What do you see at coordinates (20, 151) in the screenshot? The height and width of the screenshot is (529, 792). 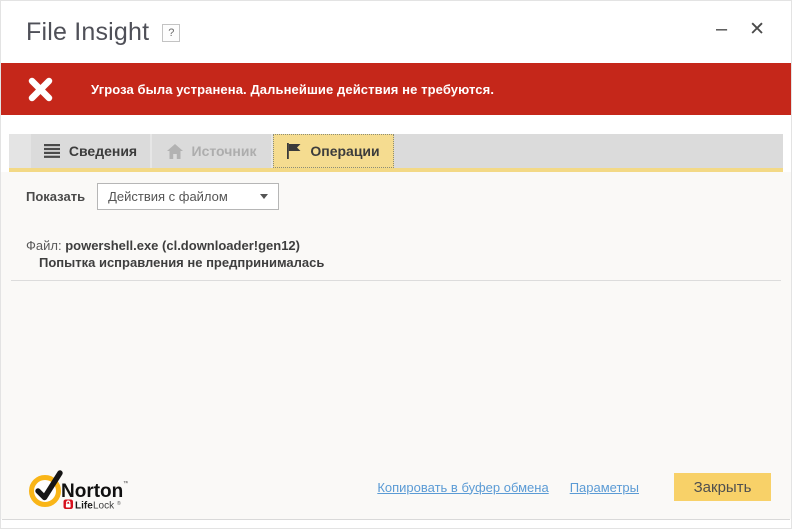 I see `tab-strip-lead` at bounding box center [20, 151].